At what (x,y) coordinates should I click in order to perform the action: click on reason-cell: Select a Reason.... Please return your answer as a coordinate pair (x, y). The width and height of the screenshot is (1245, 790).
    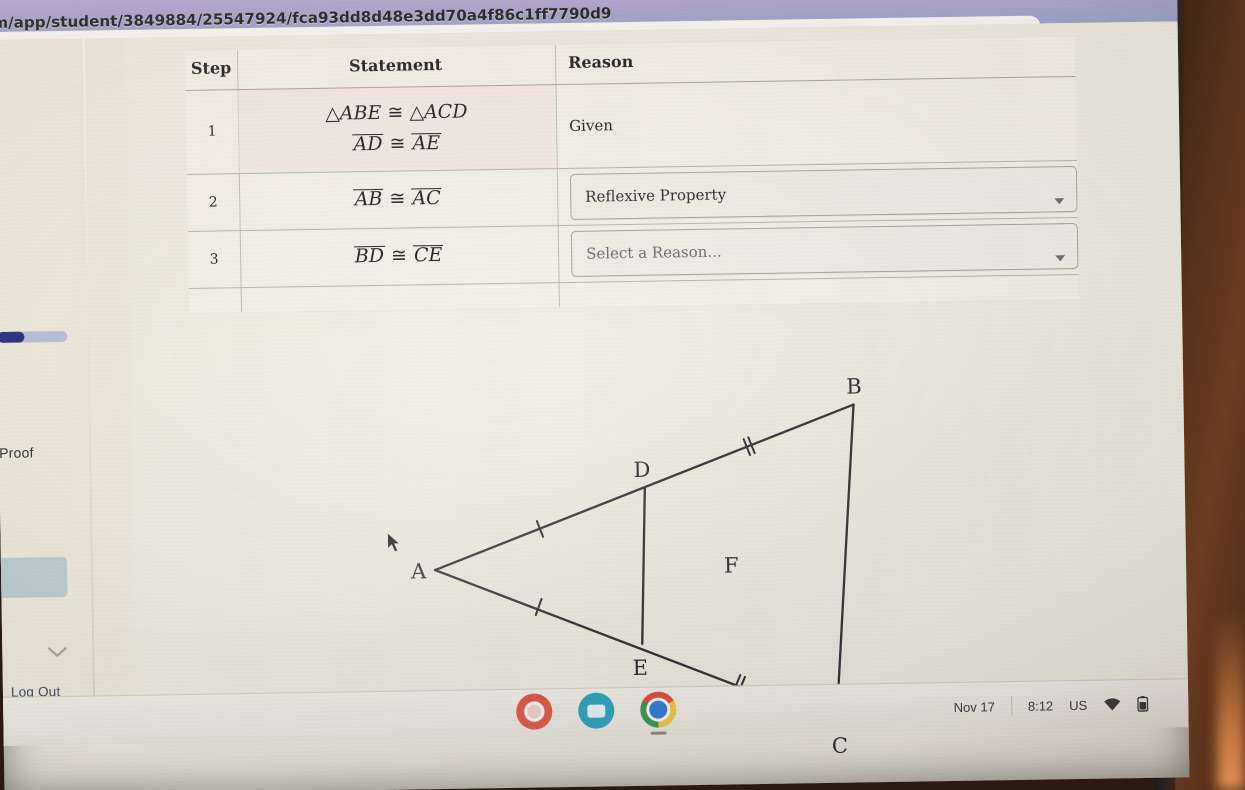
    Looking at the image, I should click on (817, 250).